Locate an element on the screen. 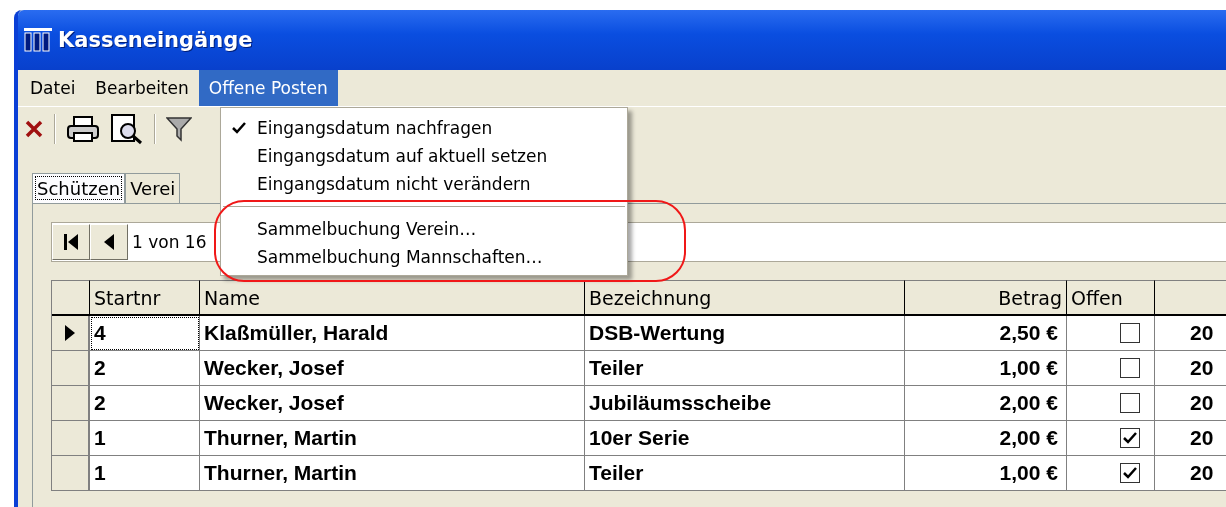 The image size is (1226, 507). column-header: Startnr is located at coordinates (145, 298).